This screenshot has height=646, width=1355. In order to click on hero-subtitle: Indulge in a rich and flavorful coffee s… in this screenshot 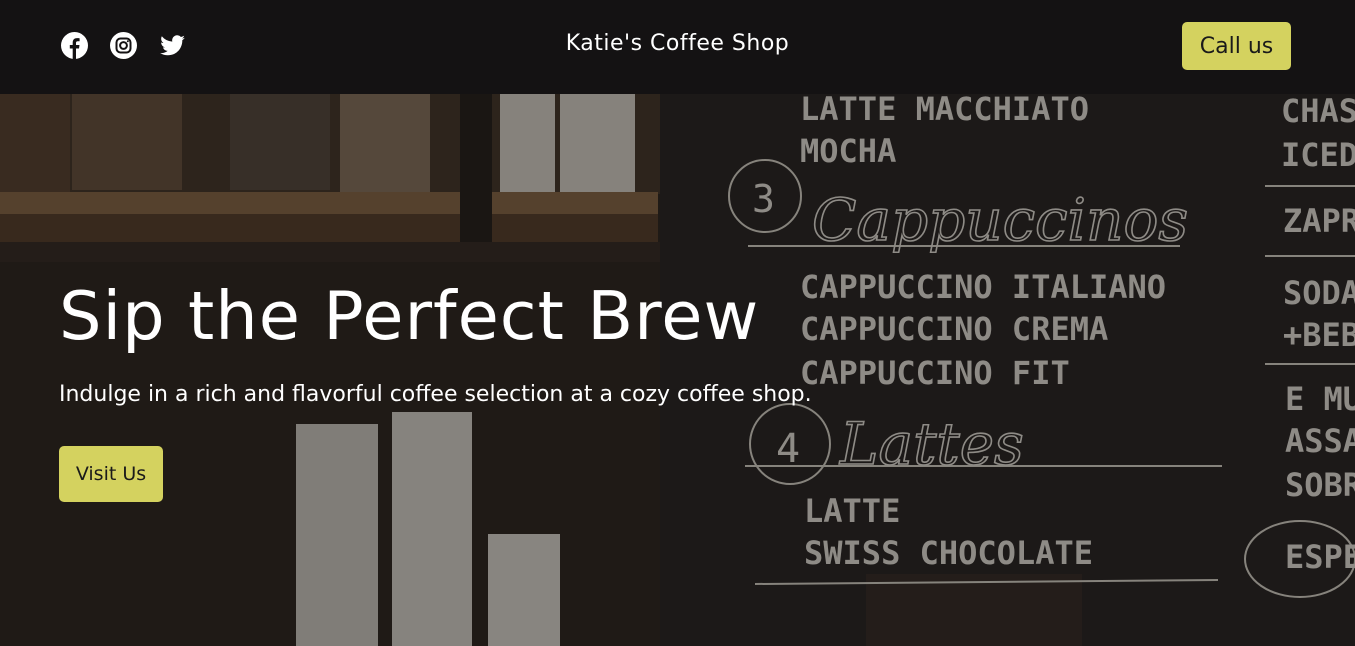, I will do `click(435, 394)`.